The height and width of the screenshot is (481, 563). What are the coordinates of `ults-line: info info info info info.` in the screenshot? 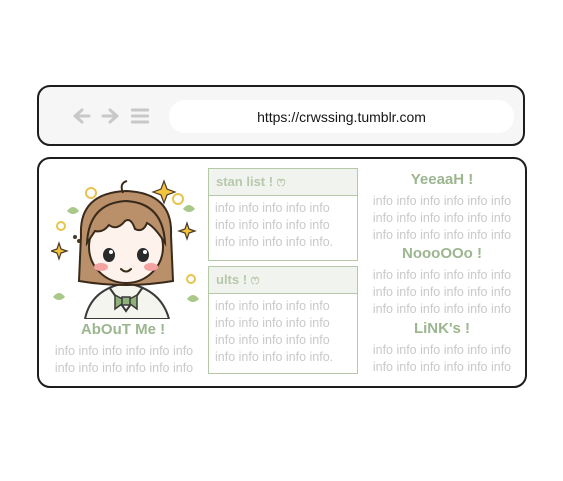 It's located at (274, 357).